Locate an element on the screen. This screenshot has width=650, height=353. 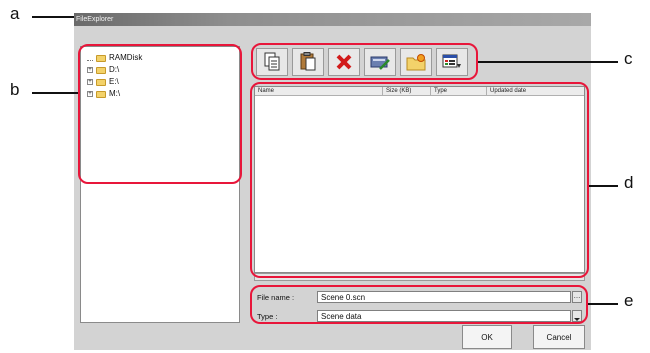
callout-label-e: e is located at coordinates (629, 300).